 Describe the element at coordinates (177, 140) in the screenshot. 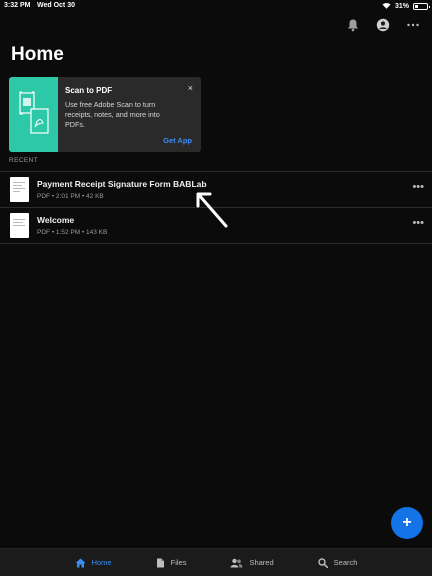

I see `get-app-button: Get App` at that location.